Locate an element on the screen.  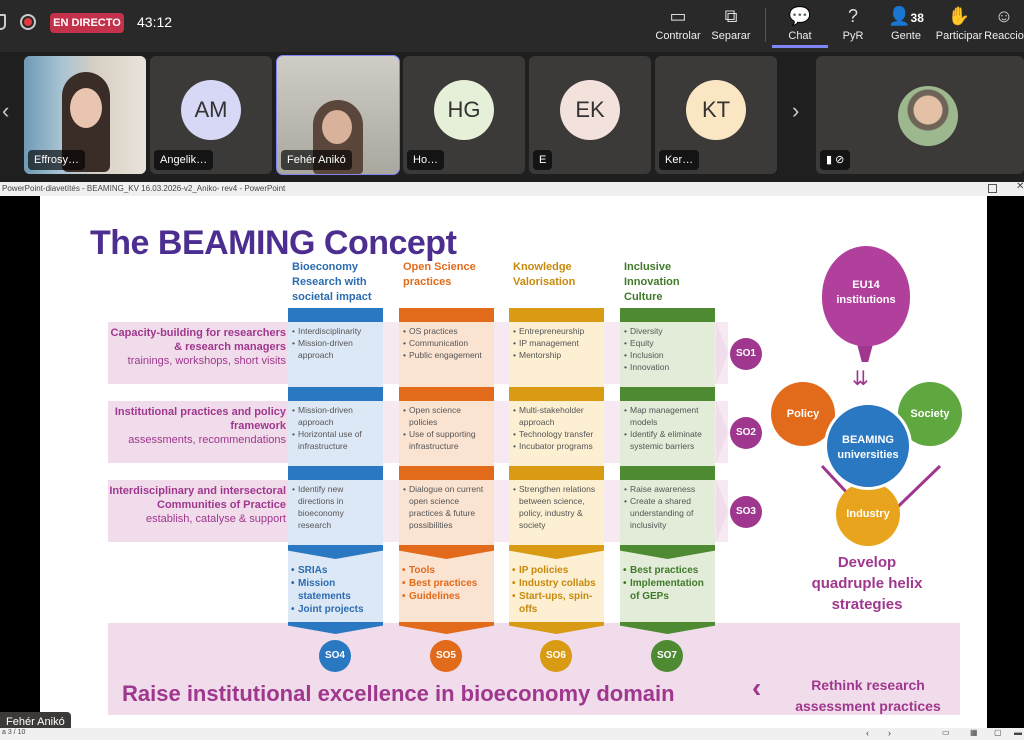
control-button: ▭ Controlar is located at coordinates (678, 26).